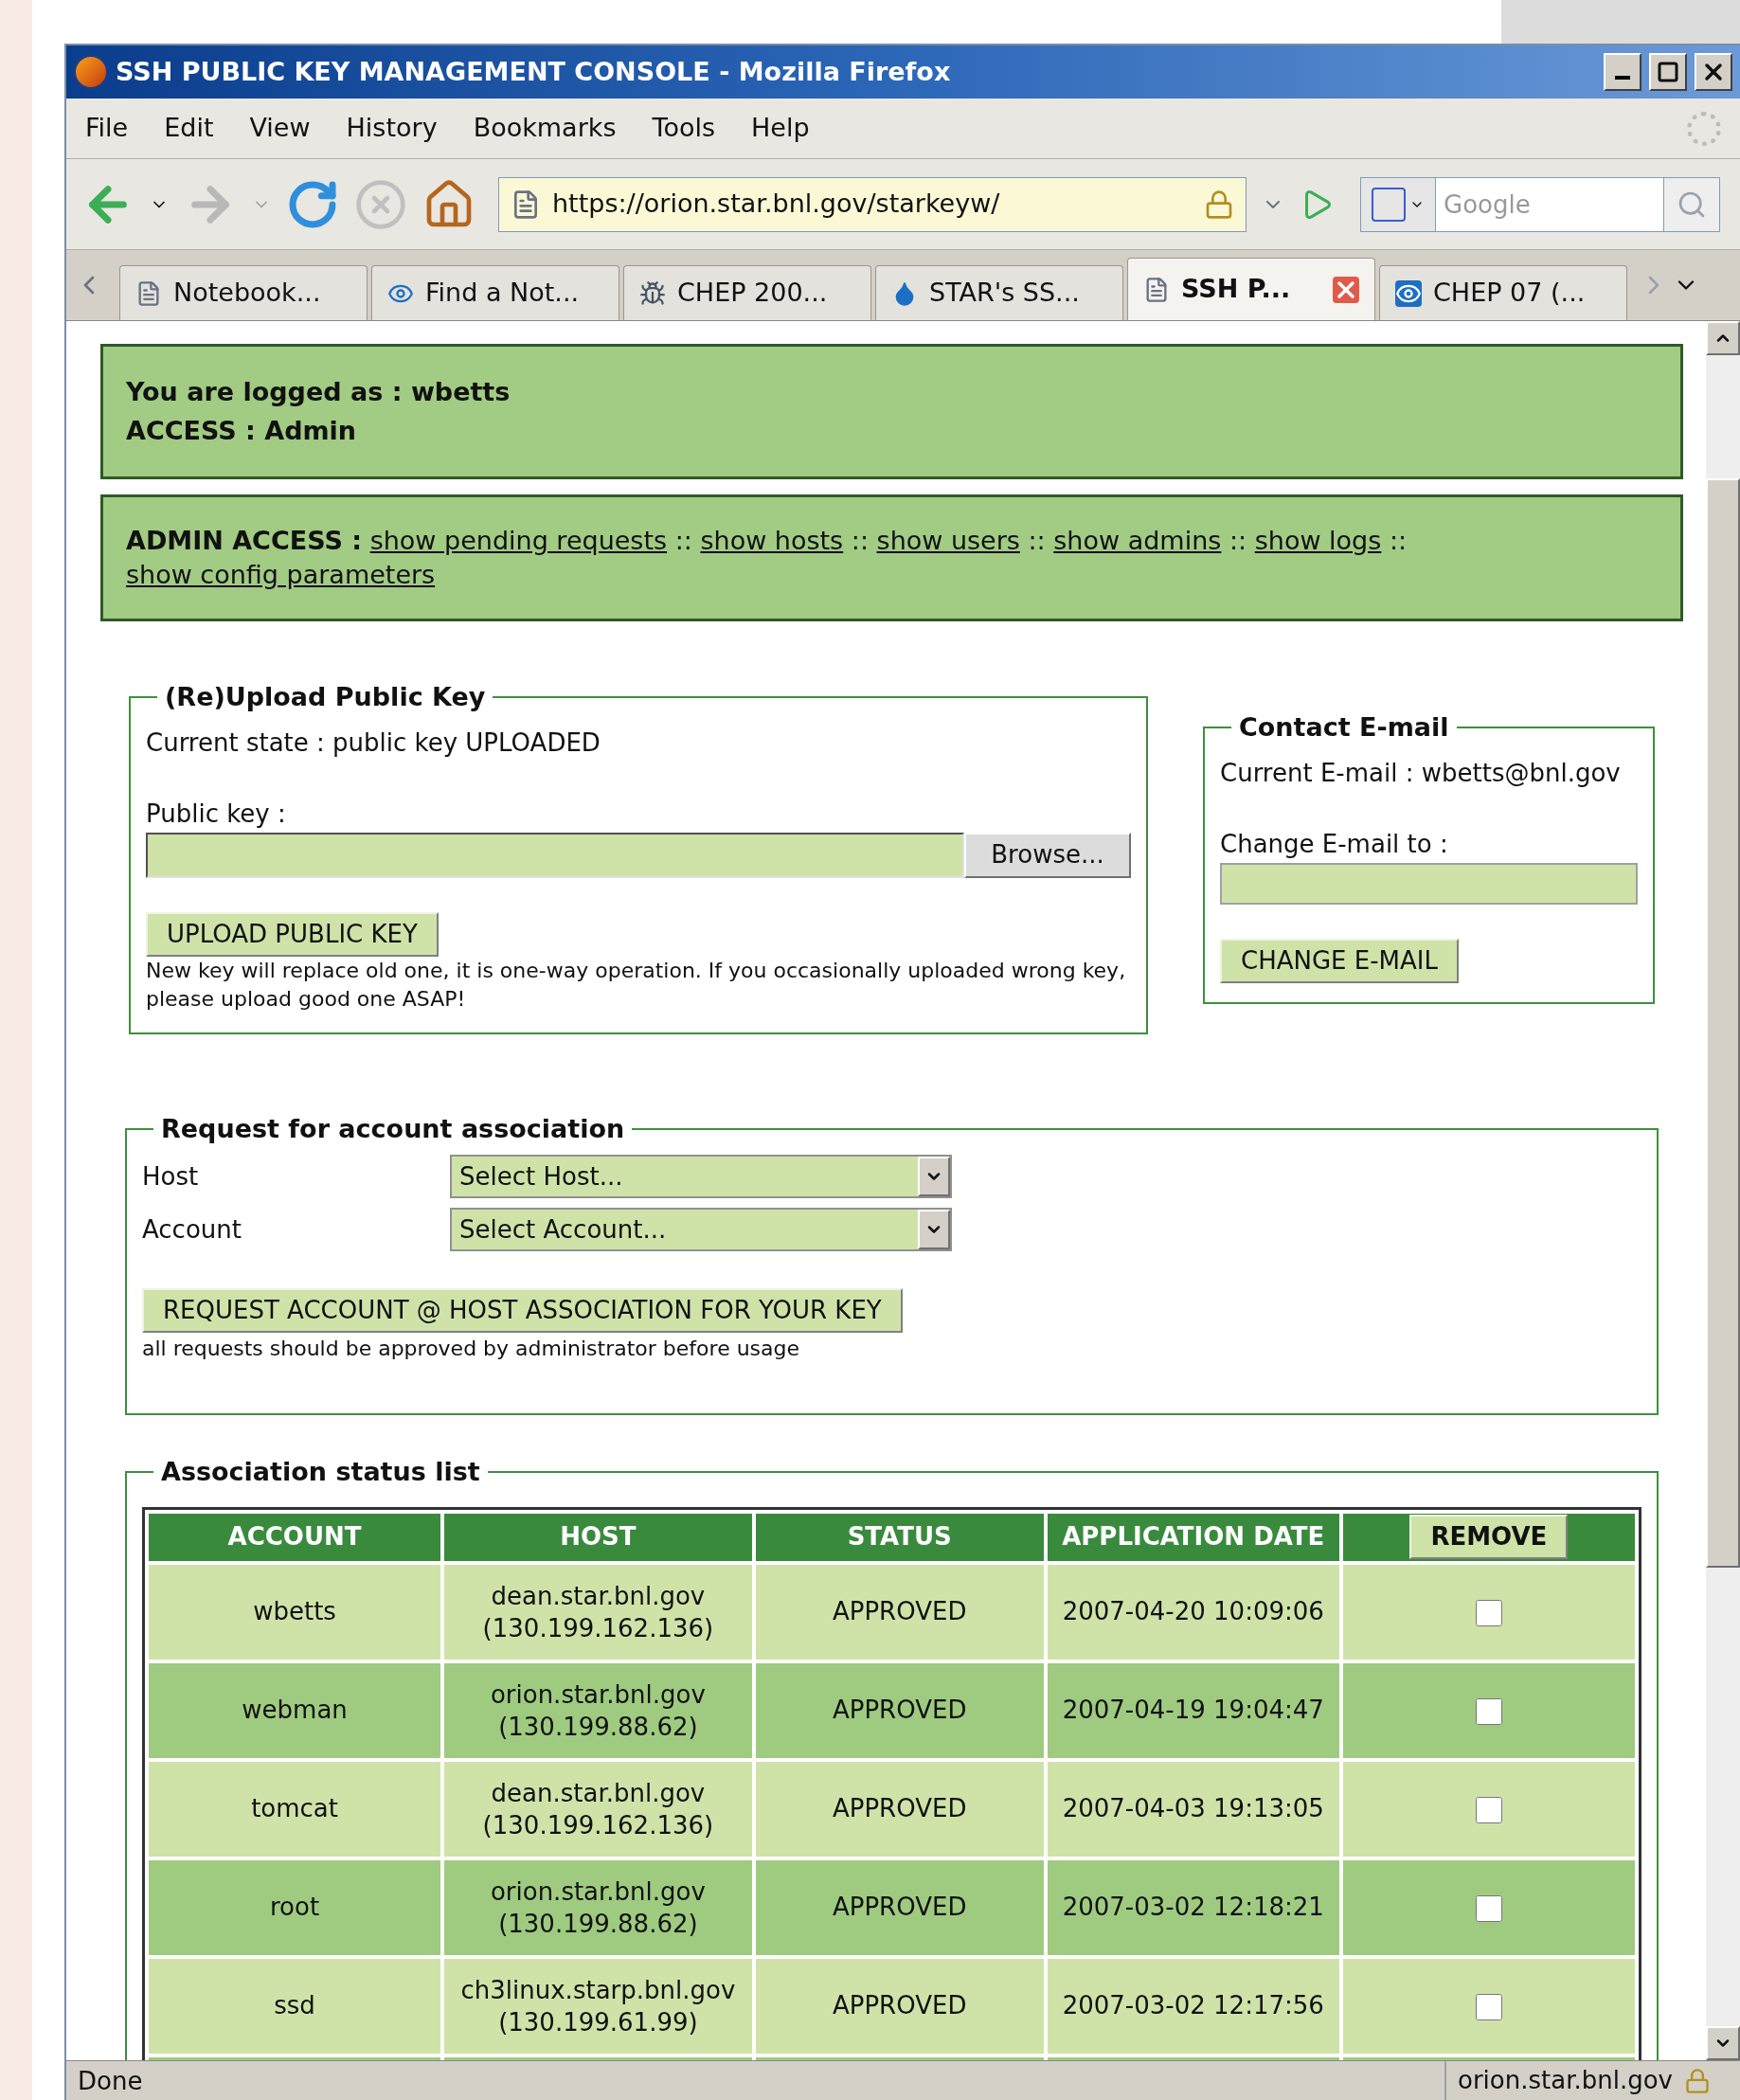  I want to click on table-cell: webman, so click(295, 1710).